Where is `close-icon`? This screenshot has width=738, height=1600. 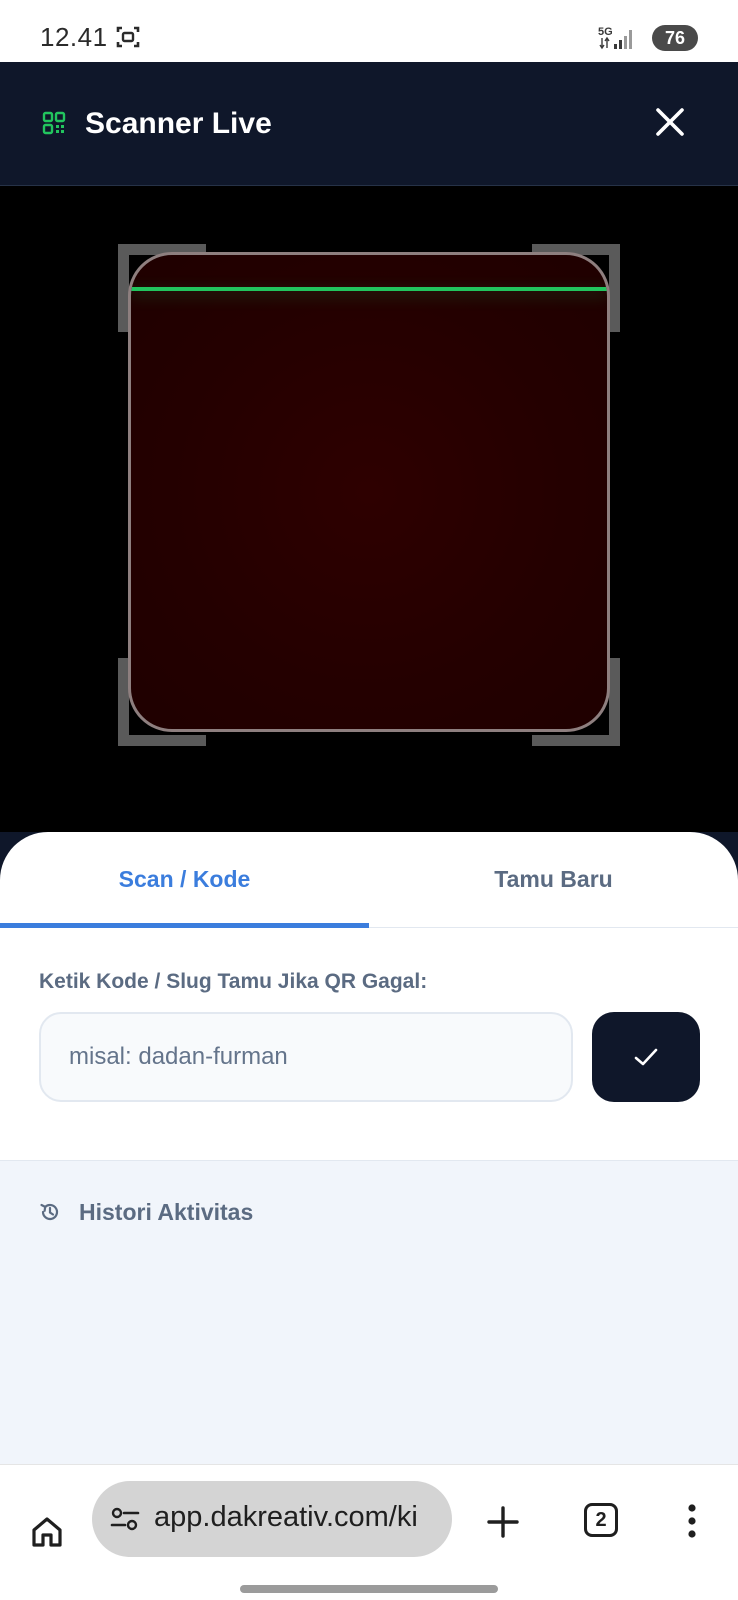 close-icon is located at coordinates (670, 122).